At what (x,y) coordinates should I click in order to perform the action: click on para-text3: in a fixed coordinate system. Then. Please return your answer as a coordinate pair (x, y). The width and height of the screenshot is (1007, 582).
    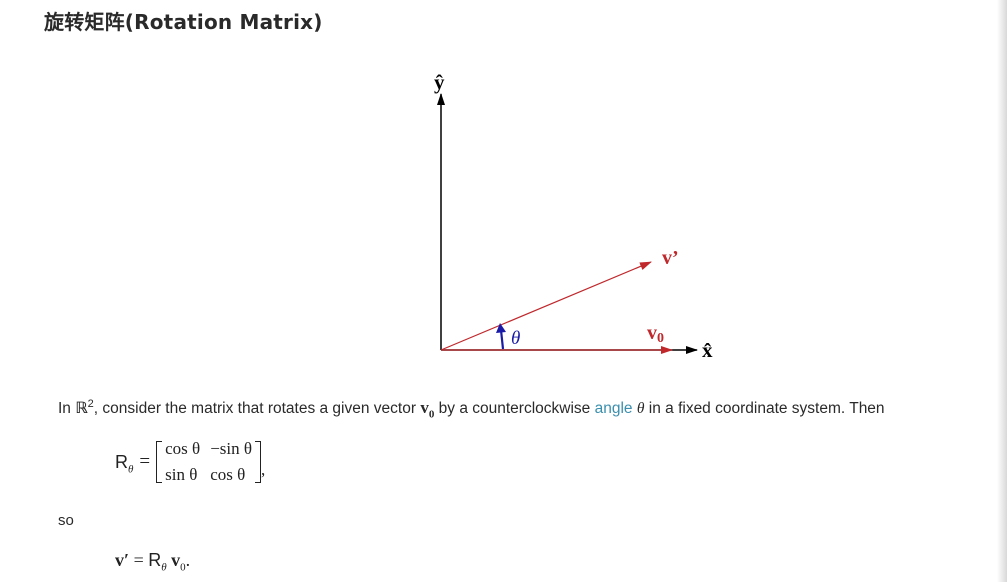
    Looking at the image, I should click on (766, 408).